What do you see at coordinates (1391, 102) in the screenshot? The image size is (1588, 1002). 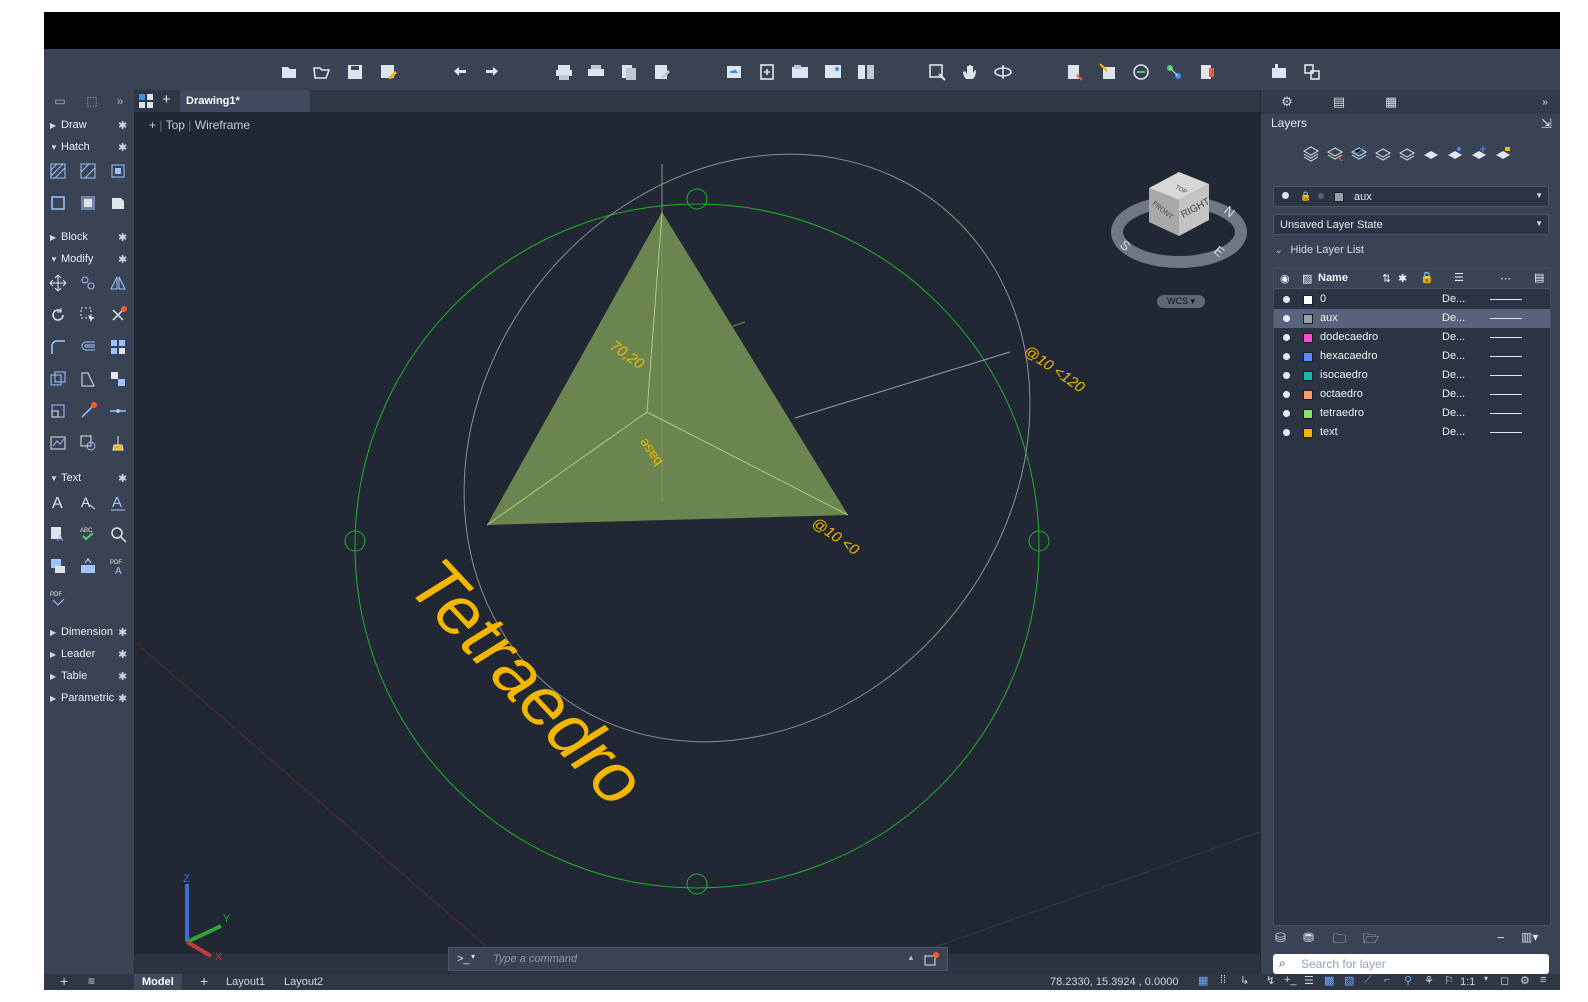 I see `tab-blocks-icon: ▦` at bounding box center [1391, 102].